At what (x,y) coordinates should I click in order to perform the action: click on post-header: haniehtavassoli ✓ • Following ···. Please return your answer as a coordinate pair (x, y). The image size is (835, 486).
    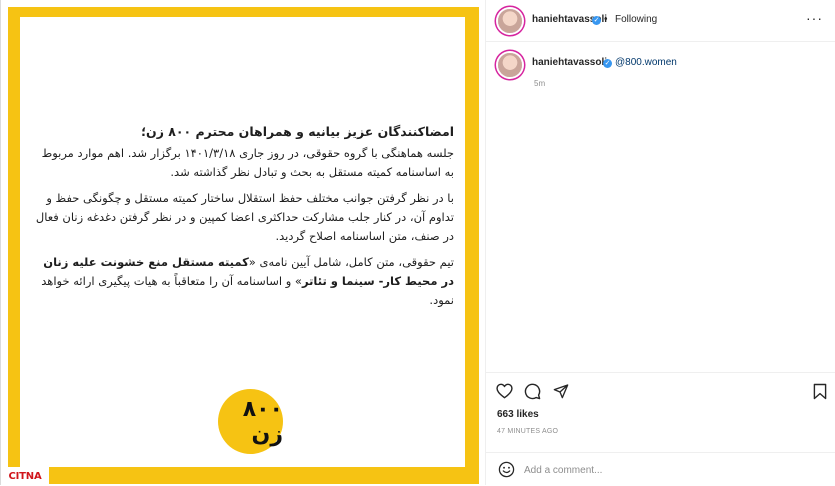
    Looking at the image, I should click on (660, 21).